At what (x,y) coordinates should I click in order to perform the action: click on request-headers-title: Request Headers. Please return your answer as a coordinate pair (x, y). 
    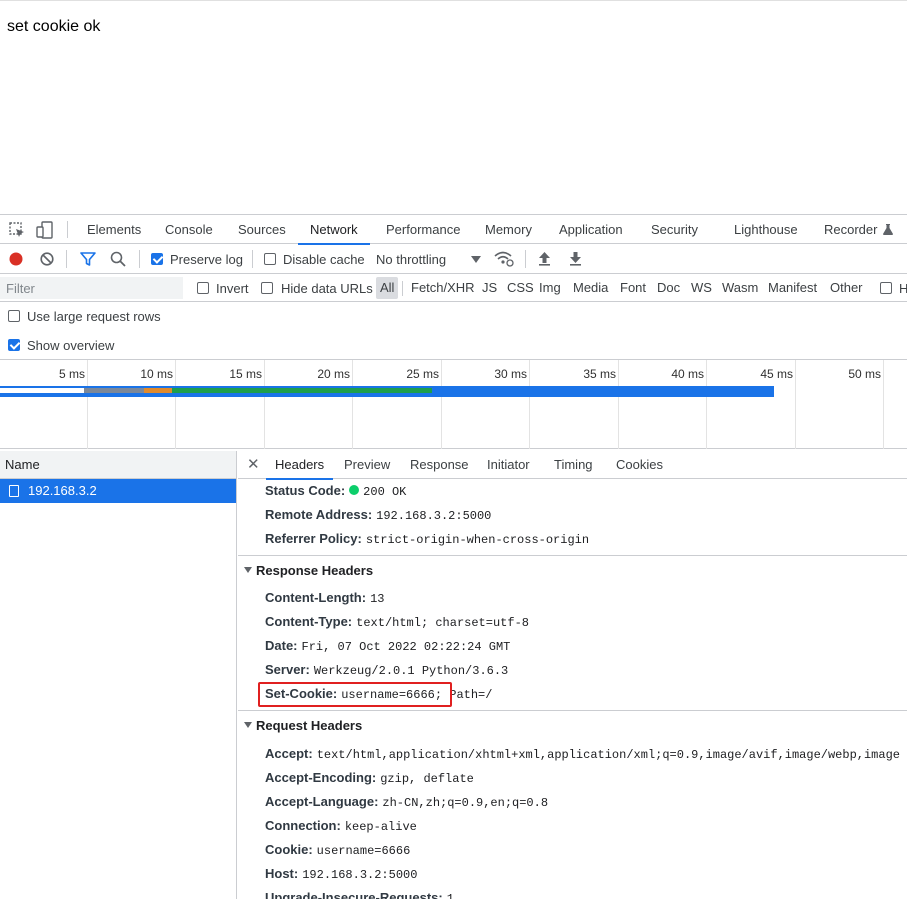
    Looking at the image, I should click on (309, 725).